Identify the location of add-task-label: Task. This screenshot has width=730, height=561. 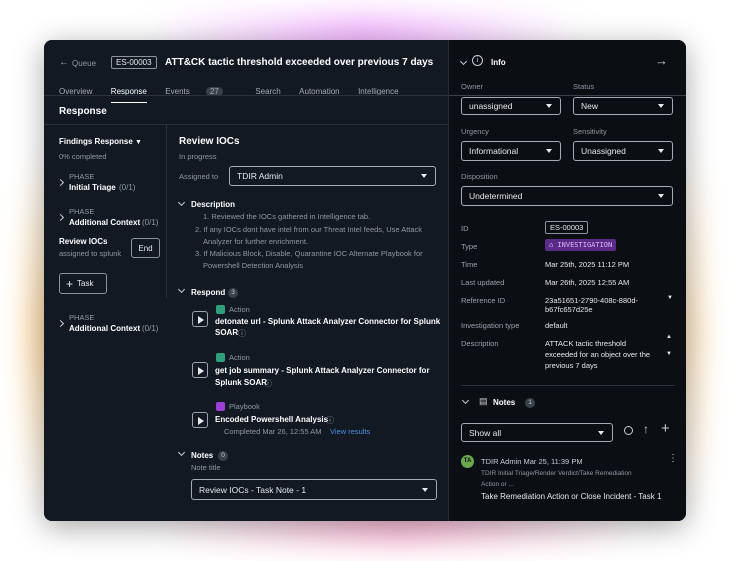
(85, 283).